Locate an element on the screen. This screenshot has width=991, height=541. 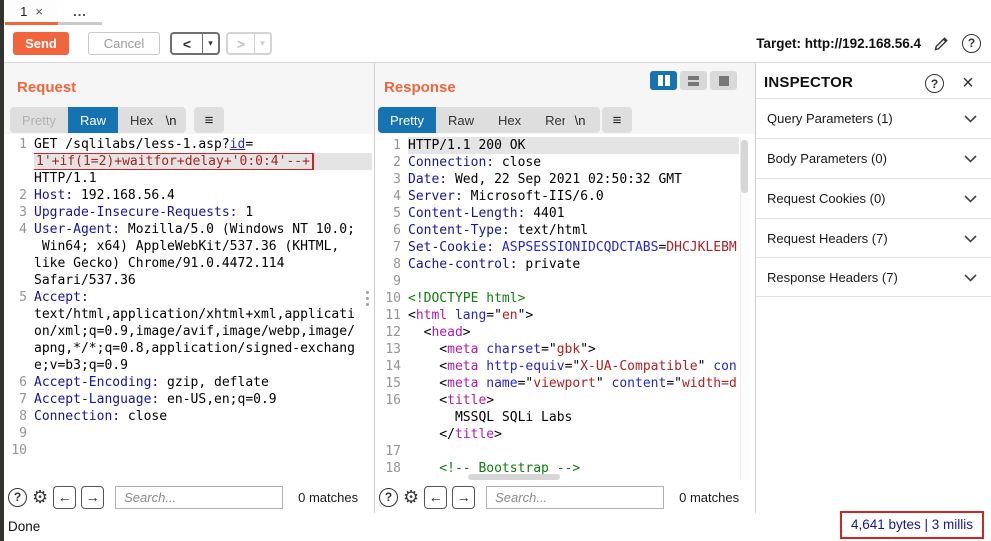
code-line: 6 Accept-Encoding: gzip, deflate is located at coordinates (190, 382).